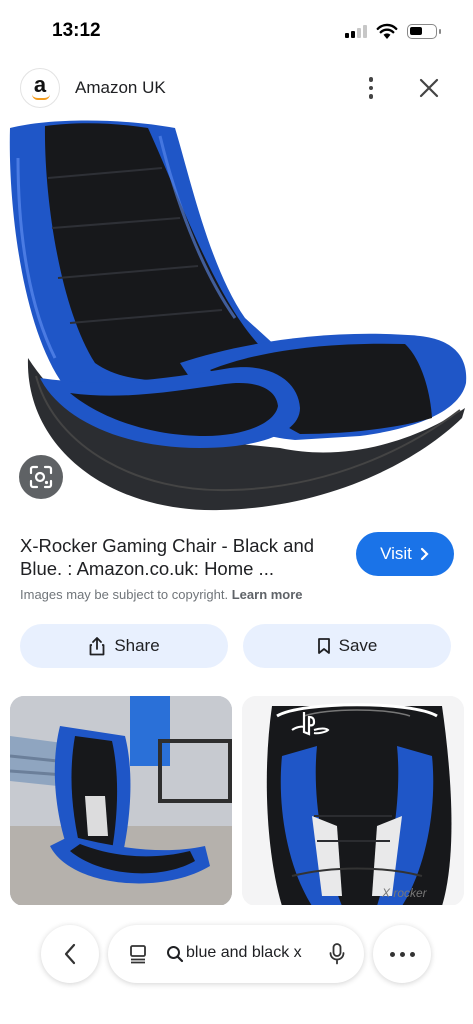  What do you see at coordinates (76, 30) in the screenshot?
I see `status-time: 13:12` at bounding box center [76, 30].